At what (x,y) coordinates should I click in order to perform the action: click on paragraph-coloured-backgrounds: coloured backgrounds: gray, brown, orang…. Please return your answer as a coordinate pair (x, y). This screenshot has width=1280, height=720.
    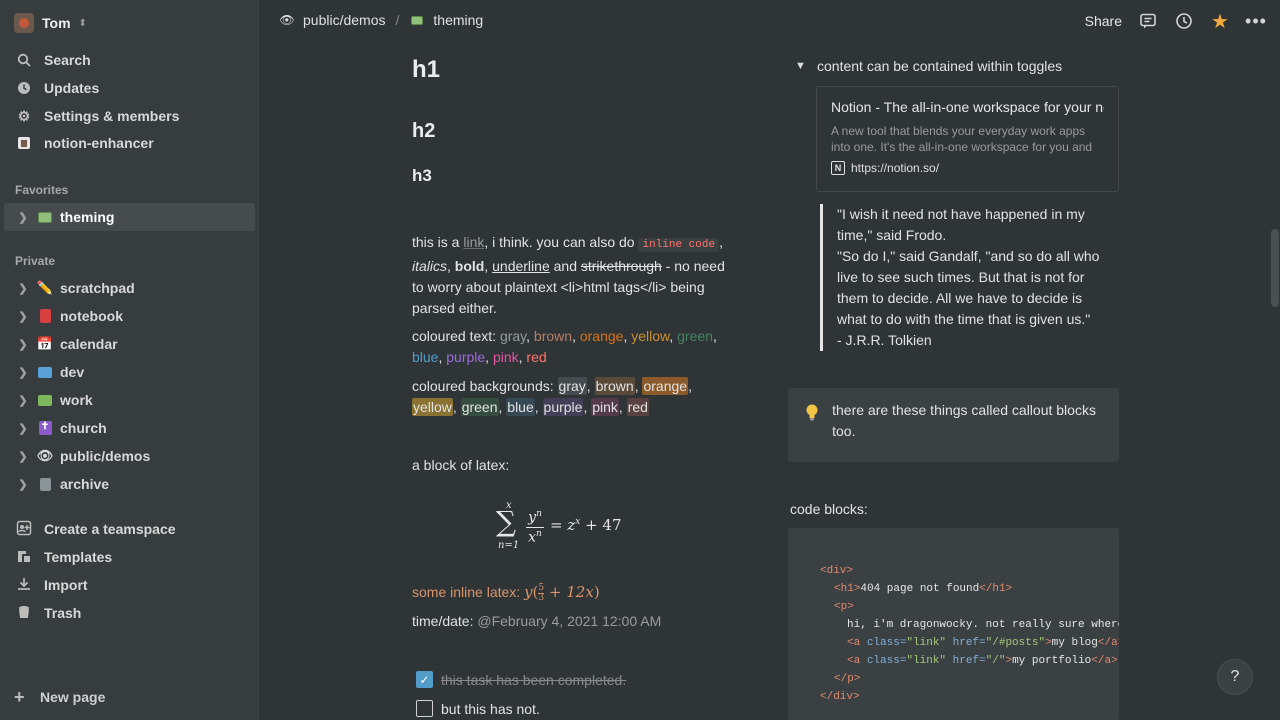
    Looking at the image, I should click on (574, 397).